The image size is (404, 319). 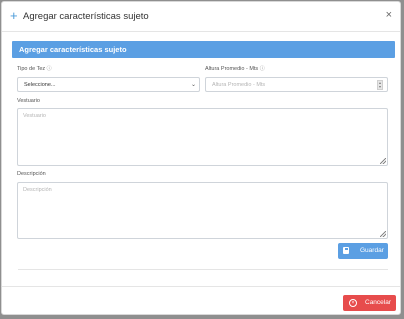 I want to click on modal-title: Agregar características sujeto, so click(x=86, y=16).